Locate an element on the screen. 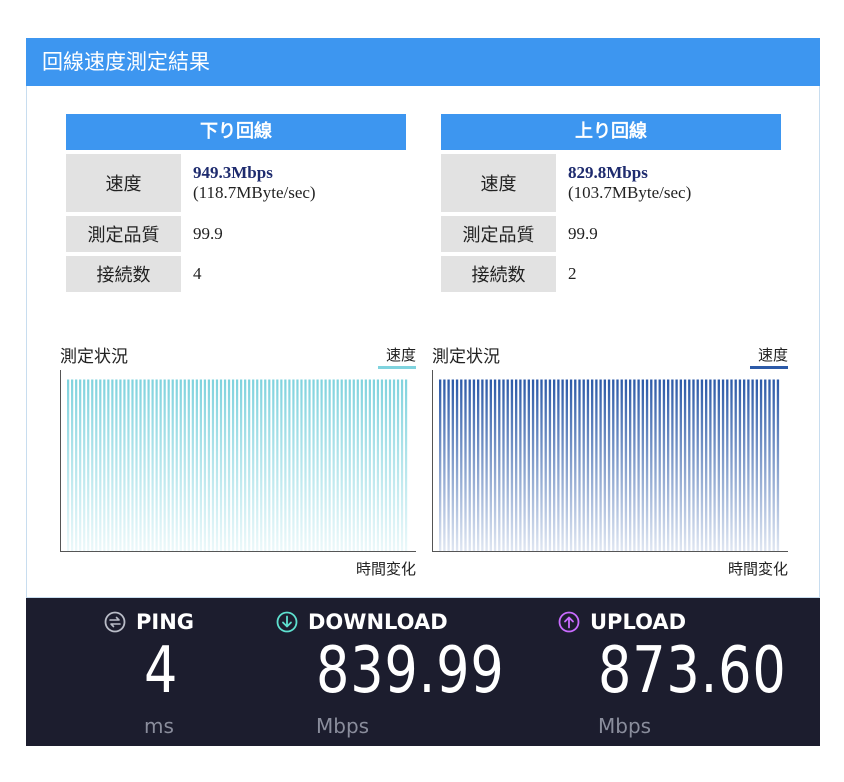 Image resolution: width=844 pixels, height=782 pixels. speed-mbps: 949.3Mbps is located at coordinates (233, 172).